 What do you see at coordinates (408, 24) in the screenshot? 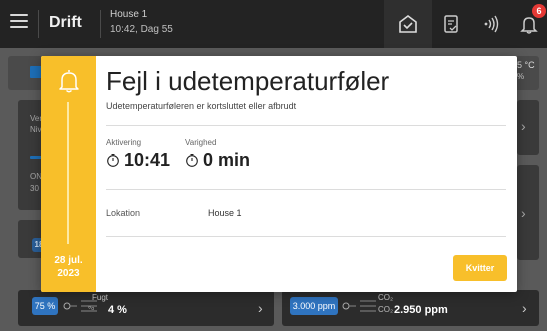
I see `house-check-icon` at bounding box center [408, 24].